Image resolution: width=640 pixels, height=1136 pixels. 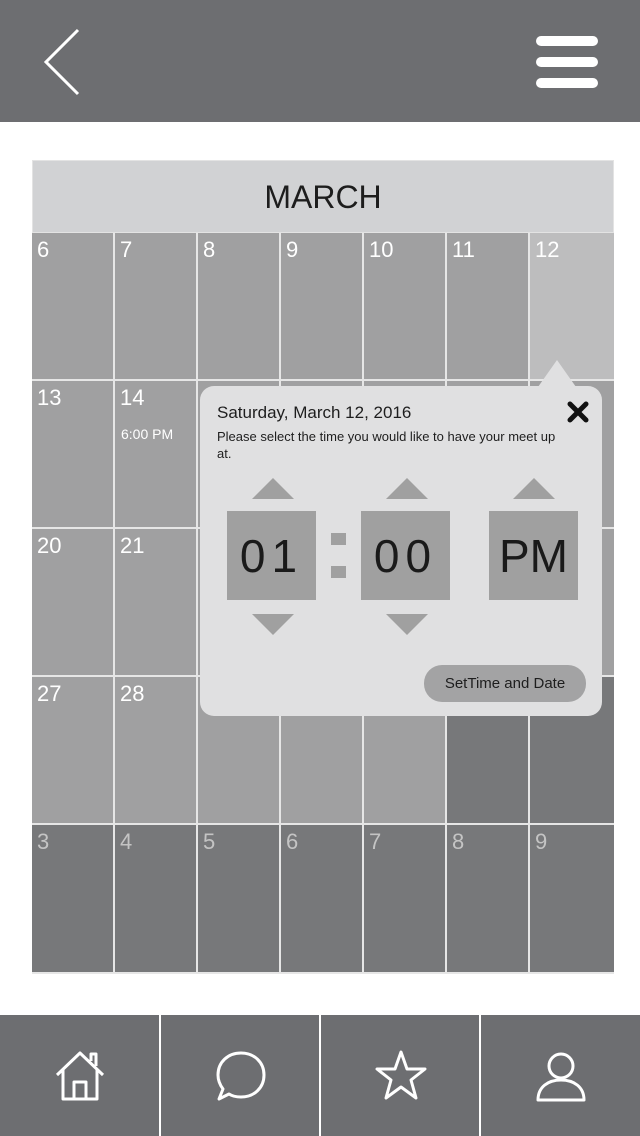 What do you see at coordinates (407, 624) in the screenshot?
I see `minute-down-arrow` at bounding box center [407, 624].